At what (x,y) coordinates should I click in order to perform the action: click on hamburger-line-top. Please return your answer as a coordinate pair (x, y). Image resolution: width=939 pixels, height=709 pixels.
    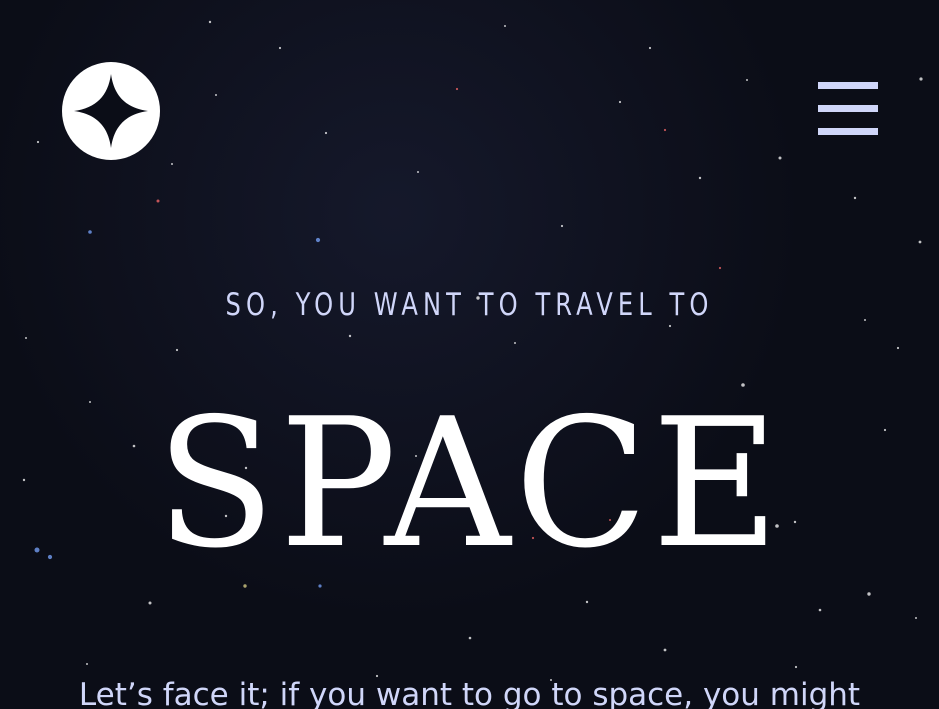
    Looking at the image, I should click on (848, 85).